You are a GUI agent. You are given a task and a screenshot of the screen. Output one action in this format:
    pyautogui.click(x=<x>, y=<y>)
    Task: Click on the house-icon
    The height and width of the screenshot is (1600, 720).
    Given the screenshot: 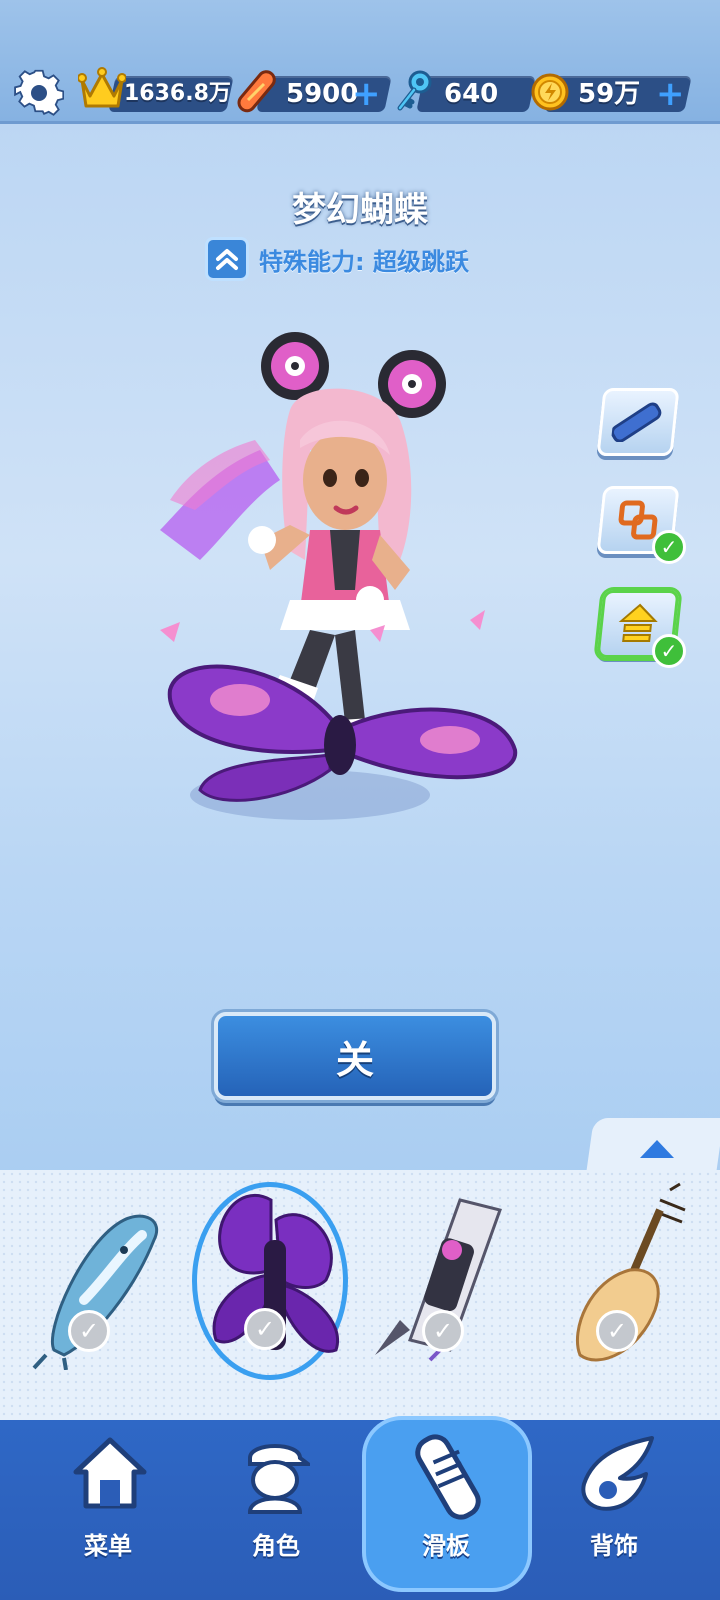 What is the action you would take?
    pyautogui.click(x=110, y=1473)
    